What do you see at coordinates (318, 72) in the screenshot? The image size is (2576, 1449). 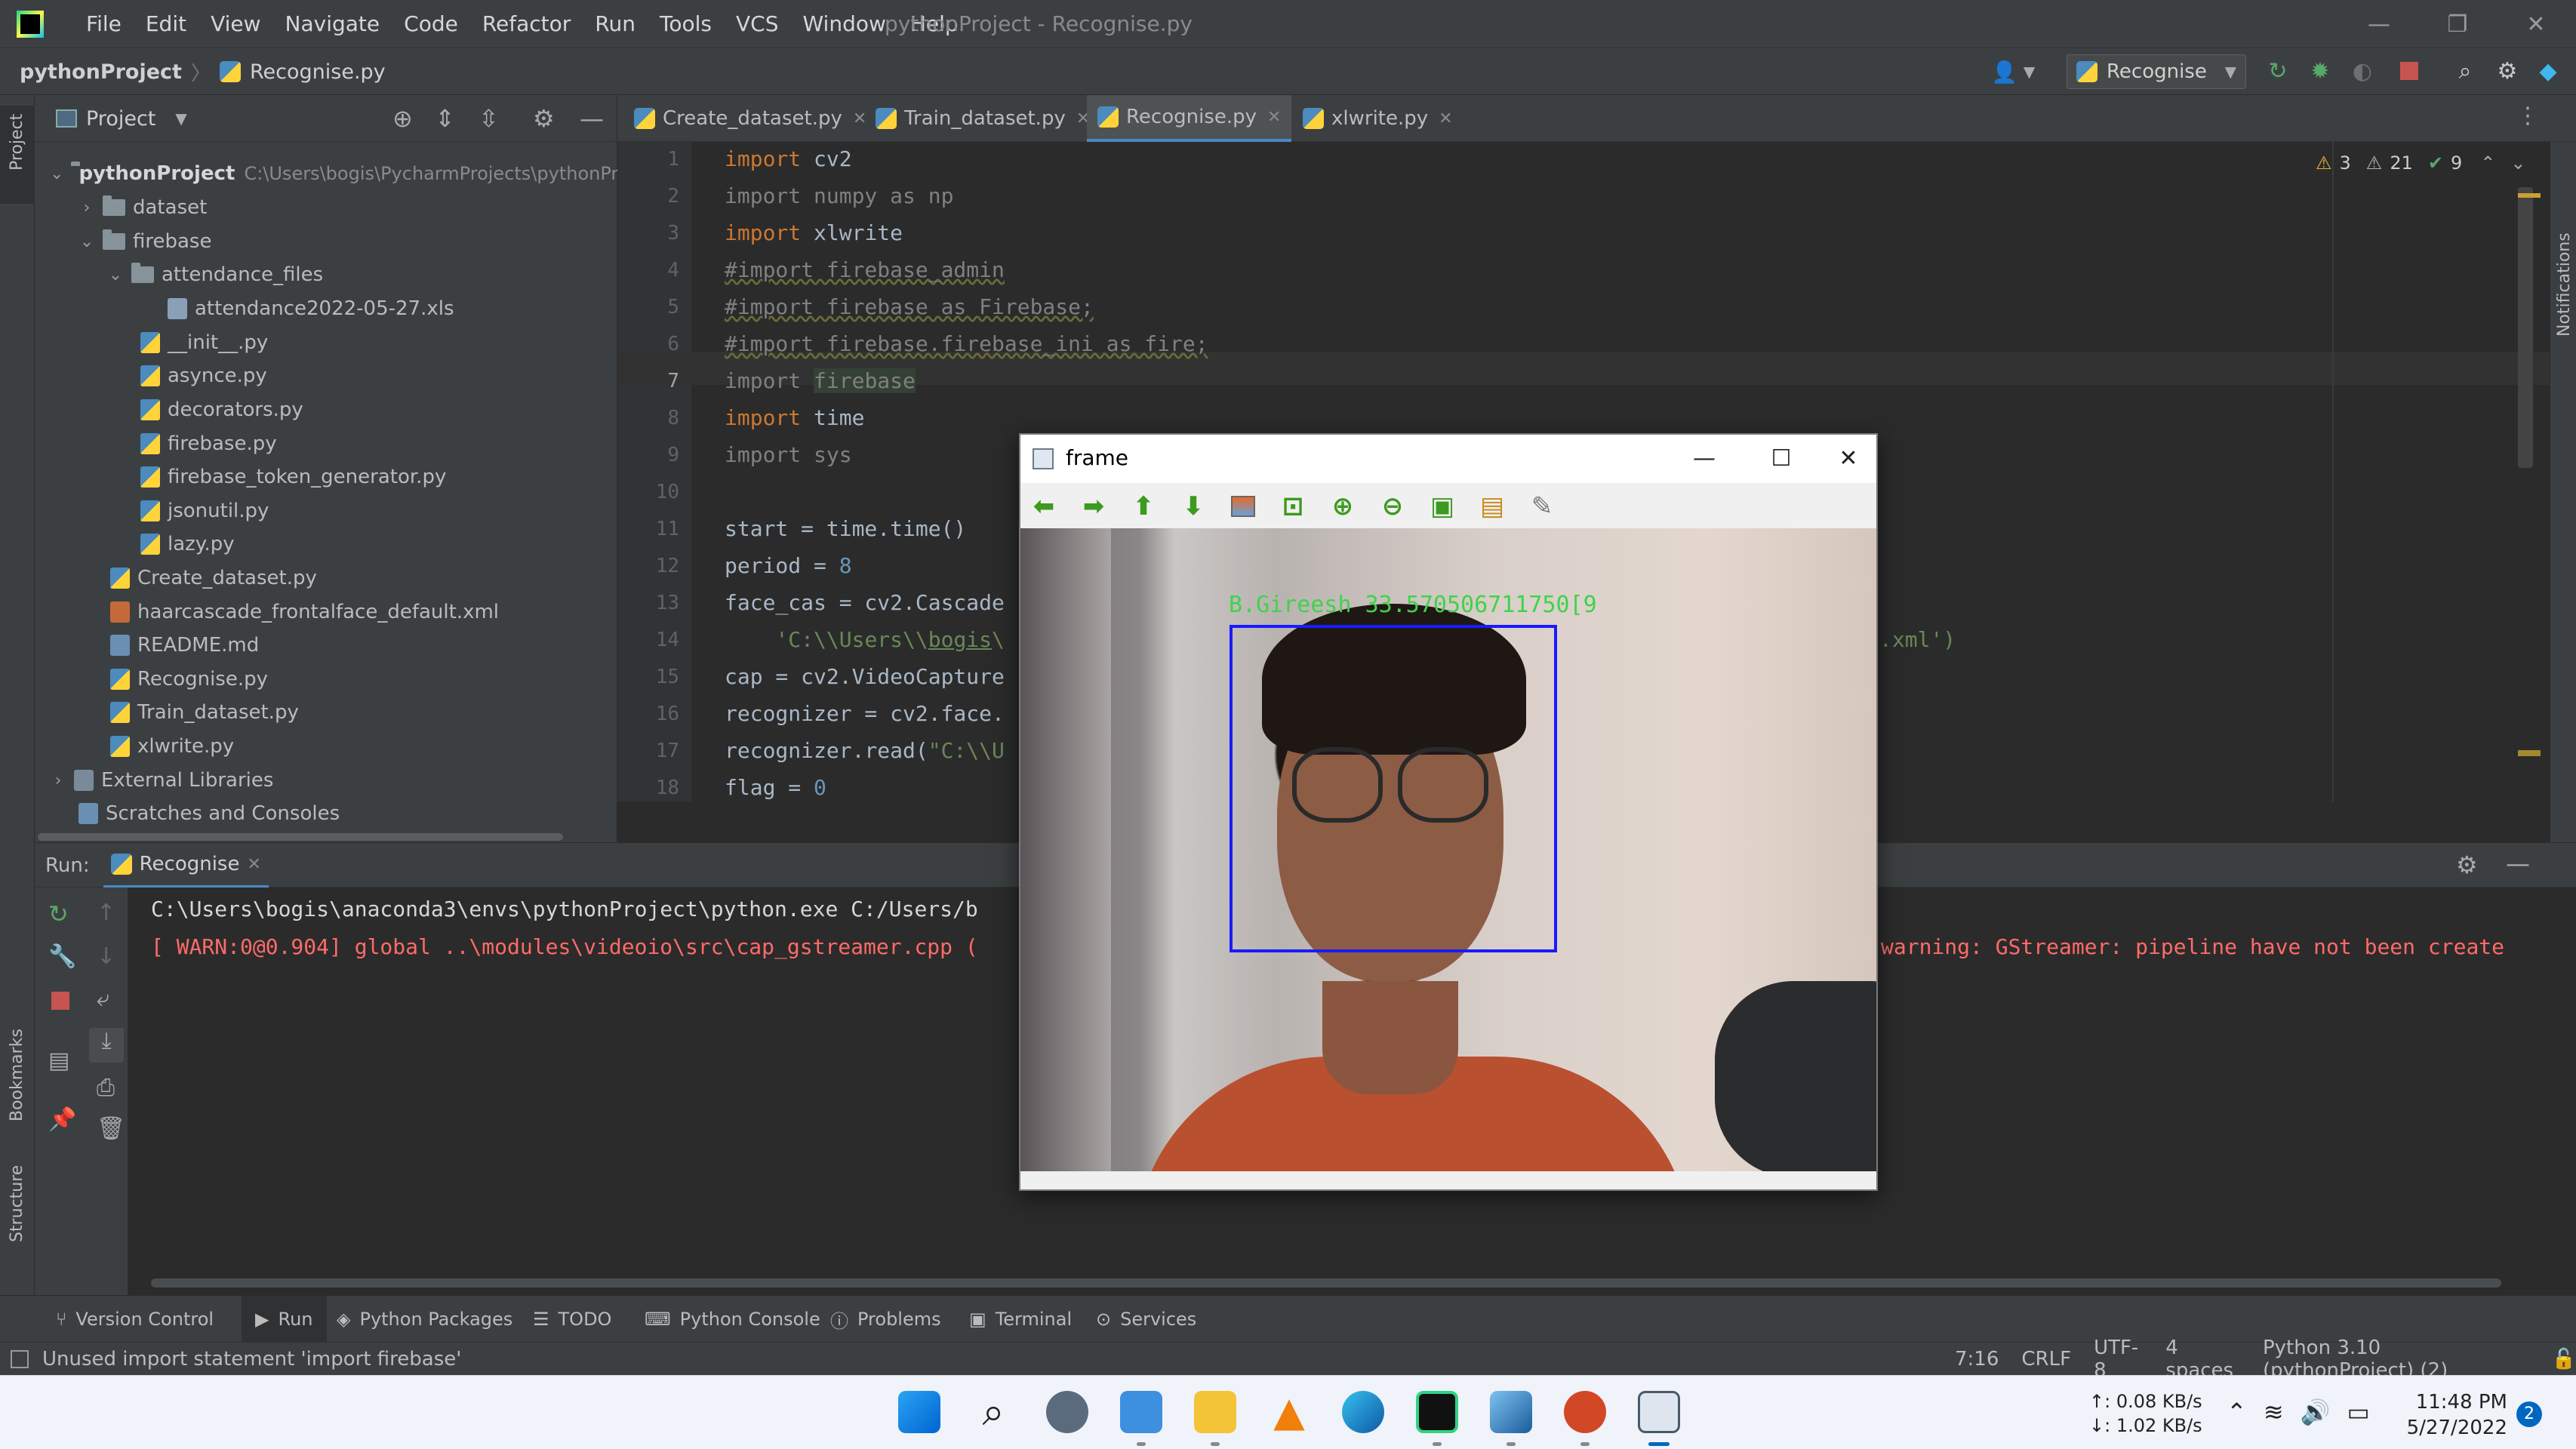 I see `breadcrumb-file: Recognise.py` at bounding box center [318, 72].